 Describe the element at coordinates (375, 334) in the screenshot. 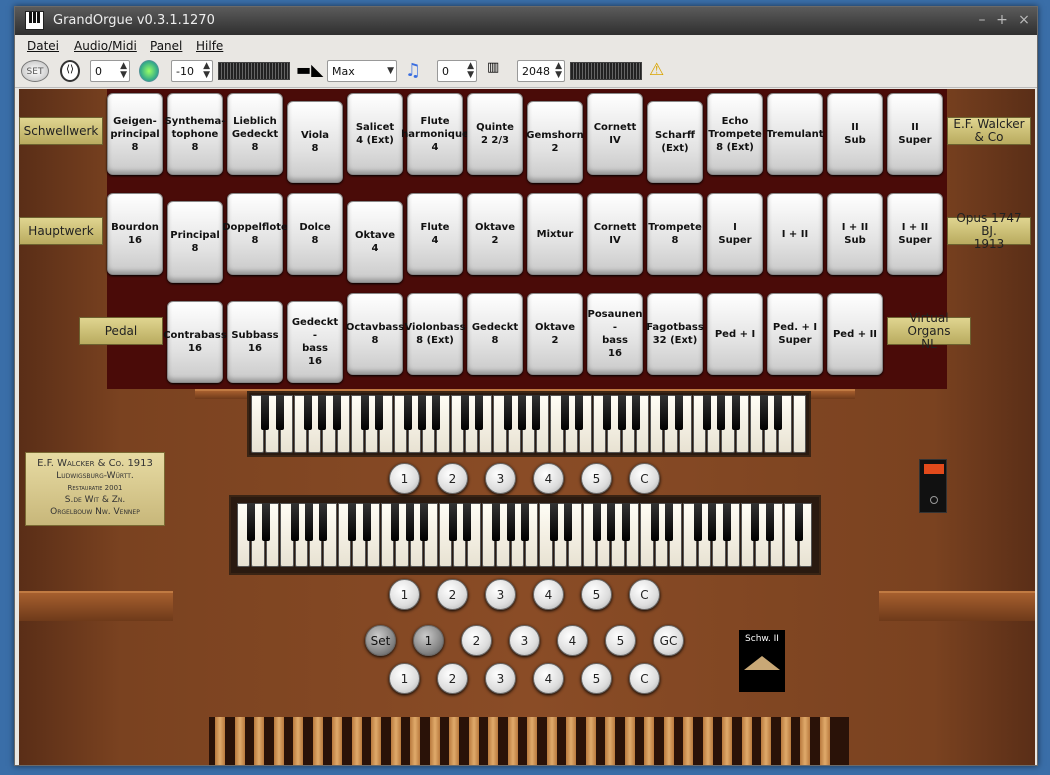

I see `stop-knob: Octavbass 8` at that location.